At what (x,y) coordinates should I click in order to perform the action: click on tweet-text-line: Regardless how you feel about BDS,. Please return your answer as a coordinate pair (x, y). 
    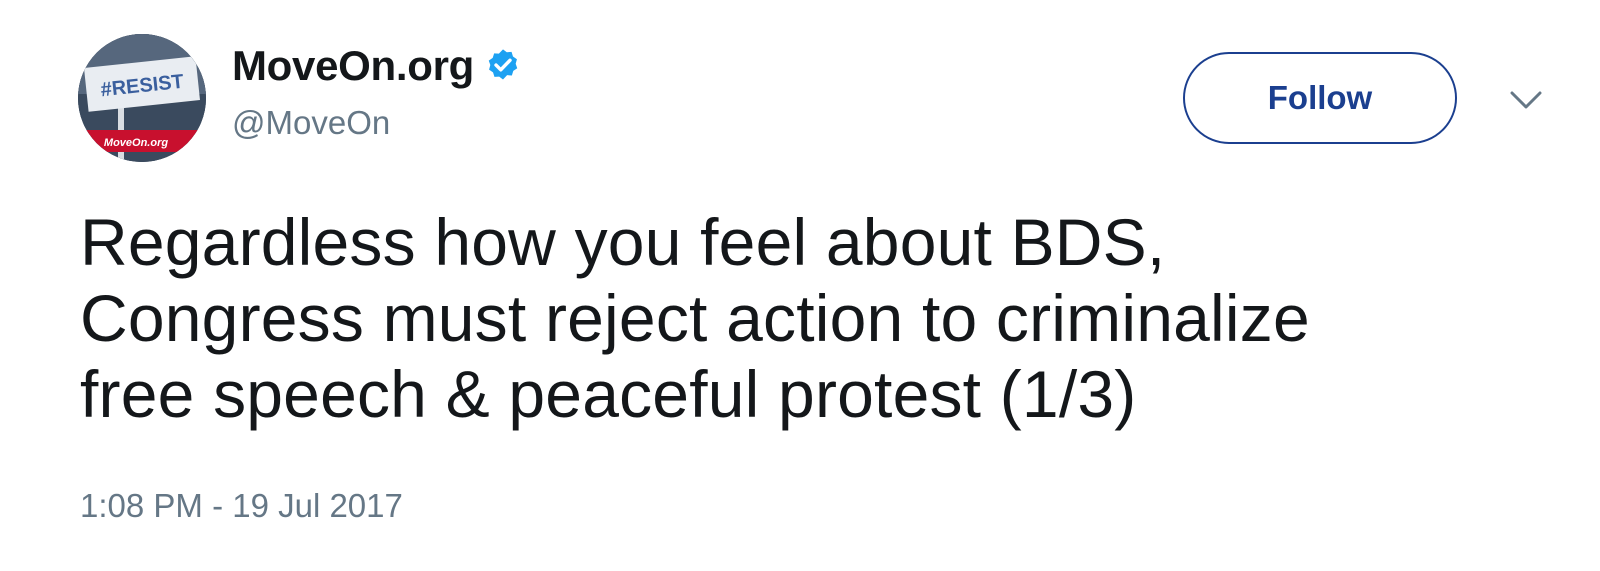
    Looking at the image, I should click on (623, 242).